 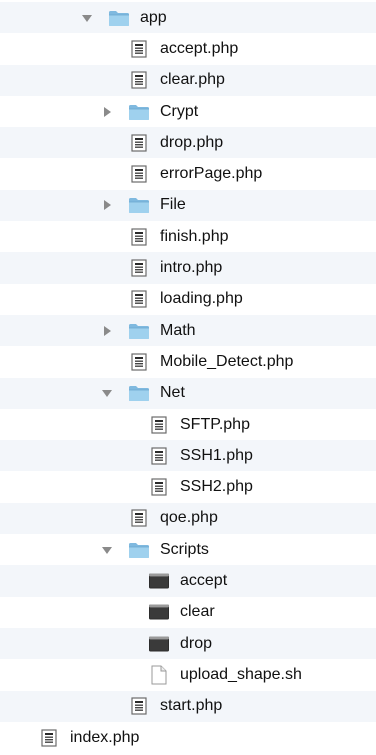 I want to click on file-row: Mobile_Detect.php, so click(x=188, y=361).